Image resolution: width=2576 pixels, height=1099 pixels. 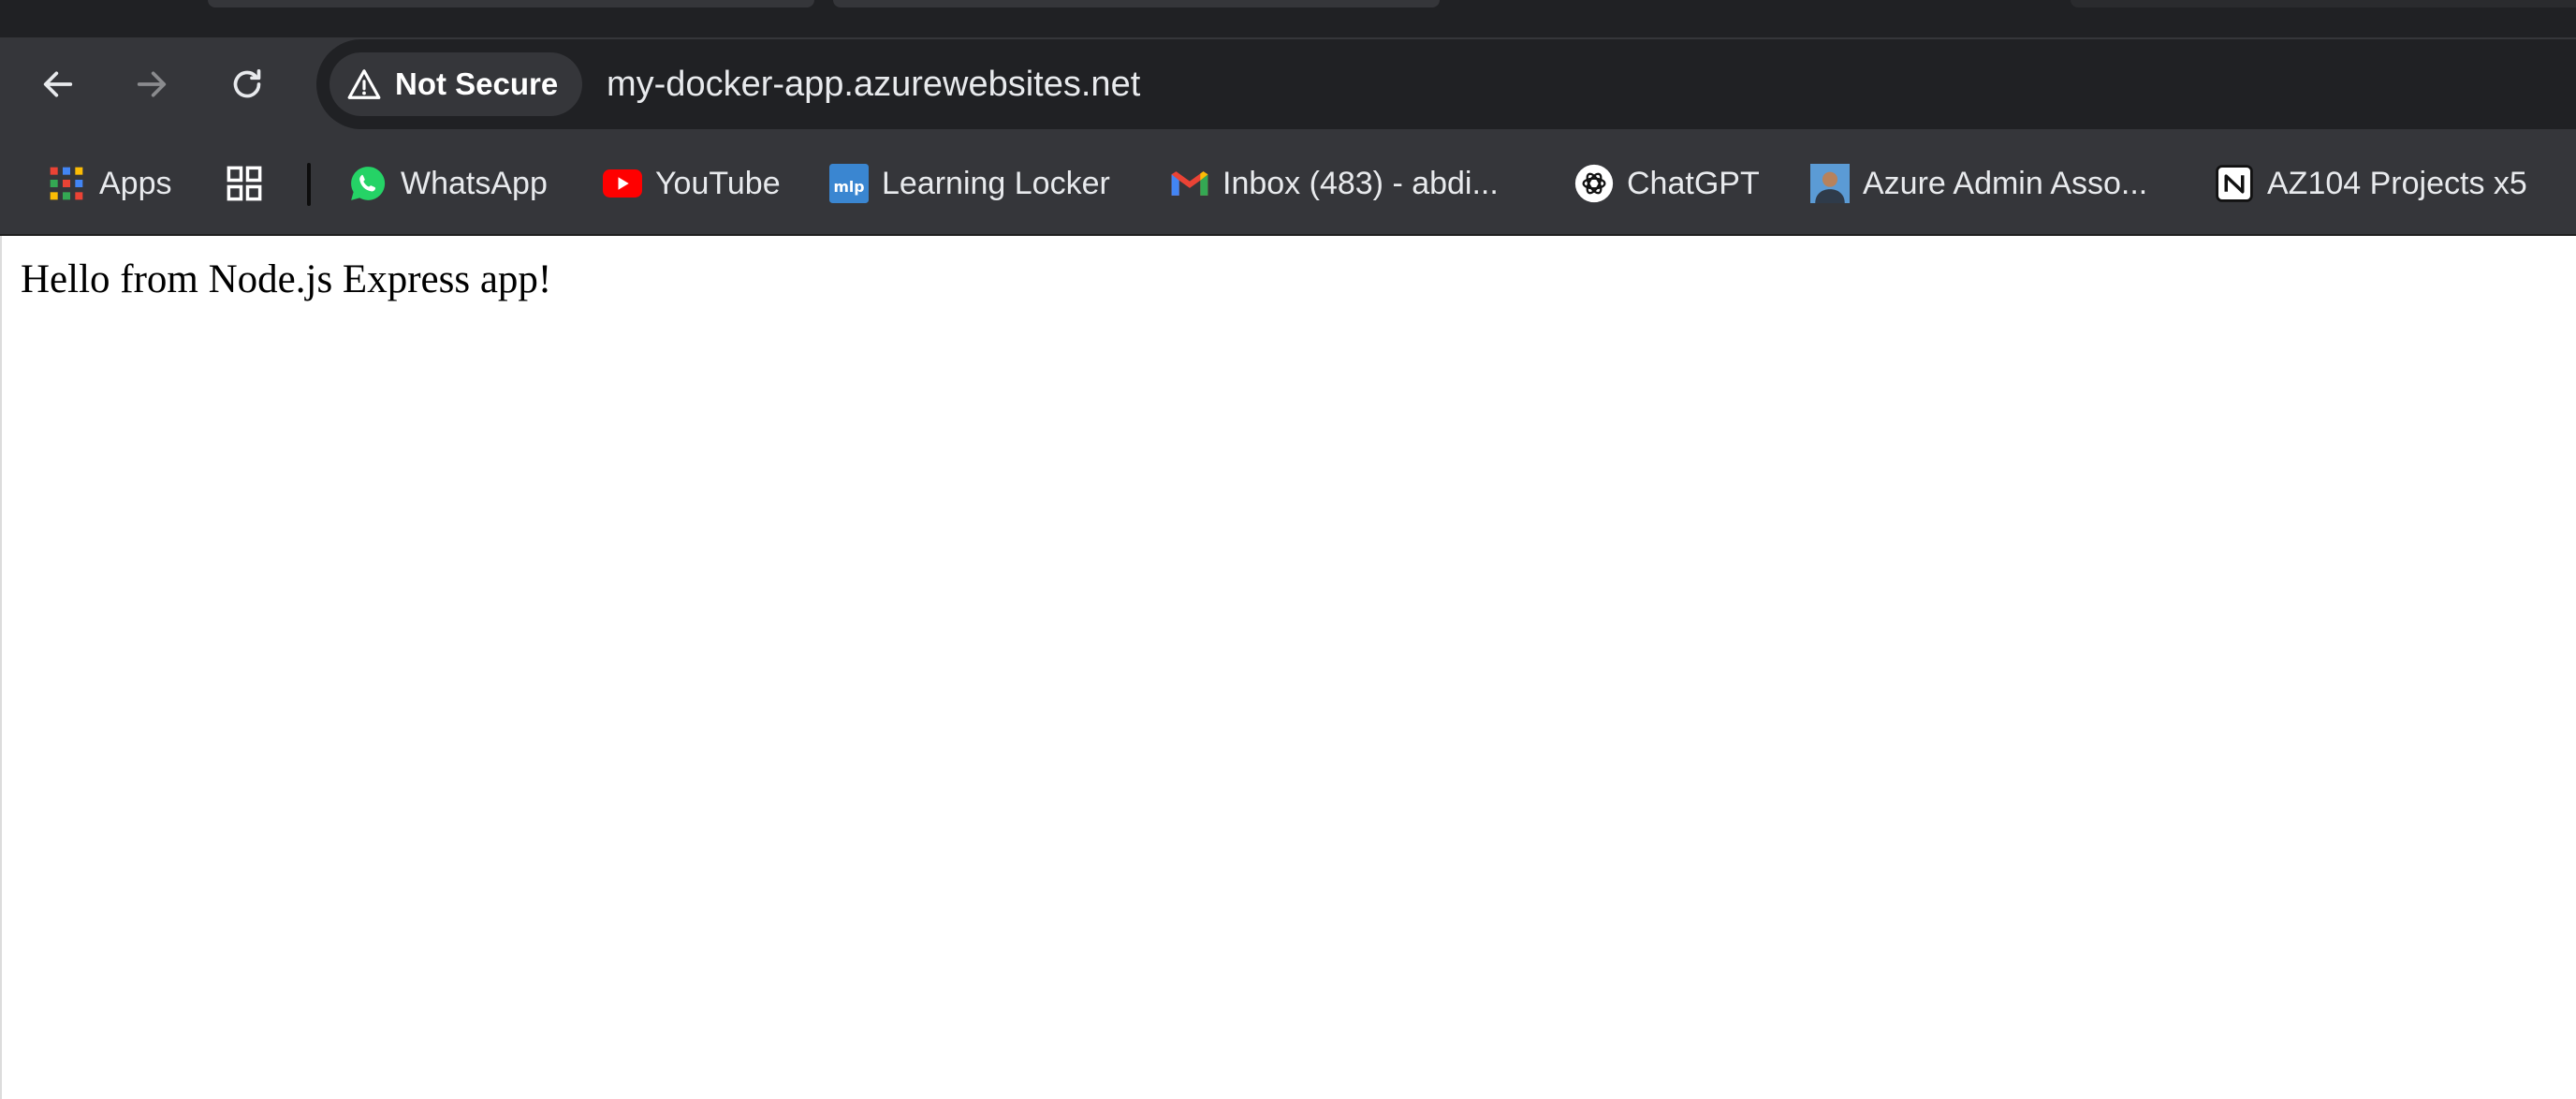 What do you see at coordinates (1288, 19) in the screenshot?
I see `tab-strip` at bounding box center [1288, 19].